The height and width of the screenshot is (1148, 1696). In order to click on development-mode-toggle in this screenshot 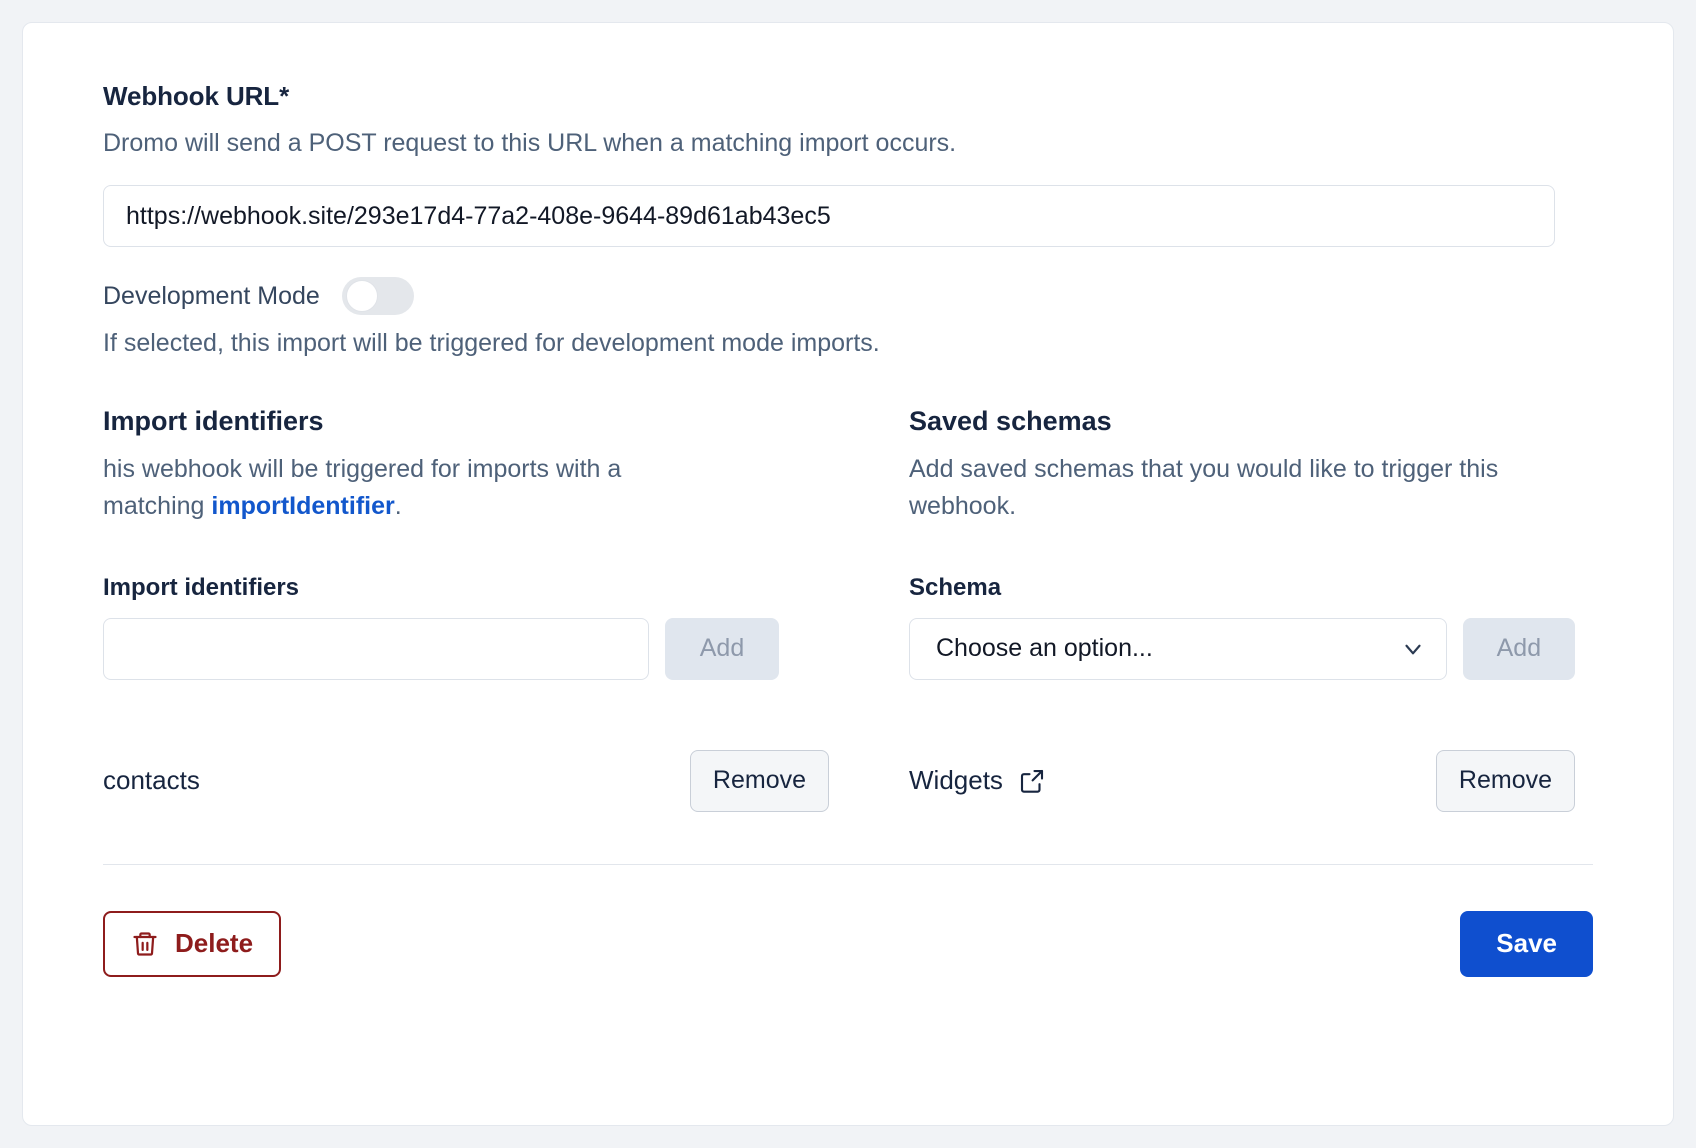, I will do `click(377, 296)`.